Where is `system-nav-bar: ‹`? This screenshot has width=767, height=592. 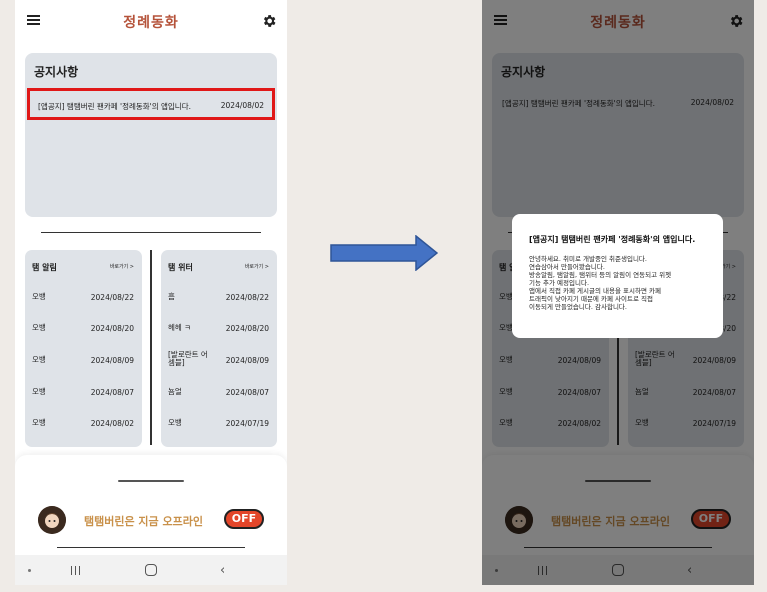 system-nav-bar: ‹ is located at coordinates (151, 570).